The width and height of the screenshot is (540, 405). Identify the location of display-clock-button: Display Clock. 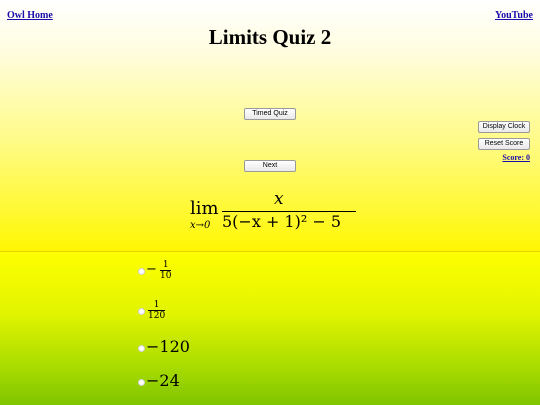
(504, 127).